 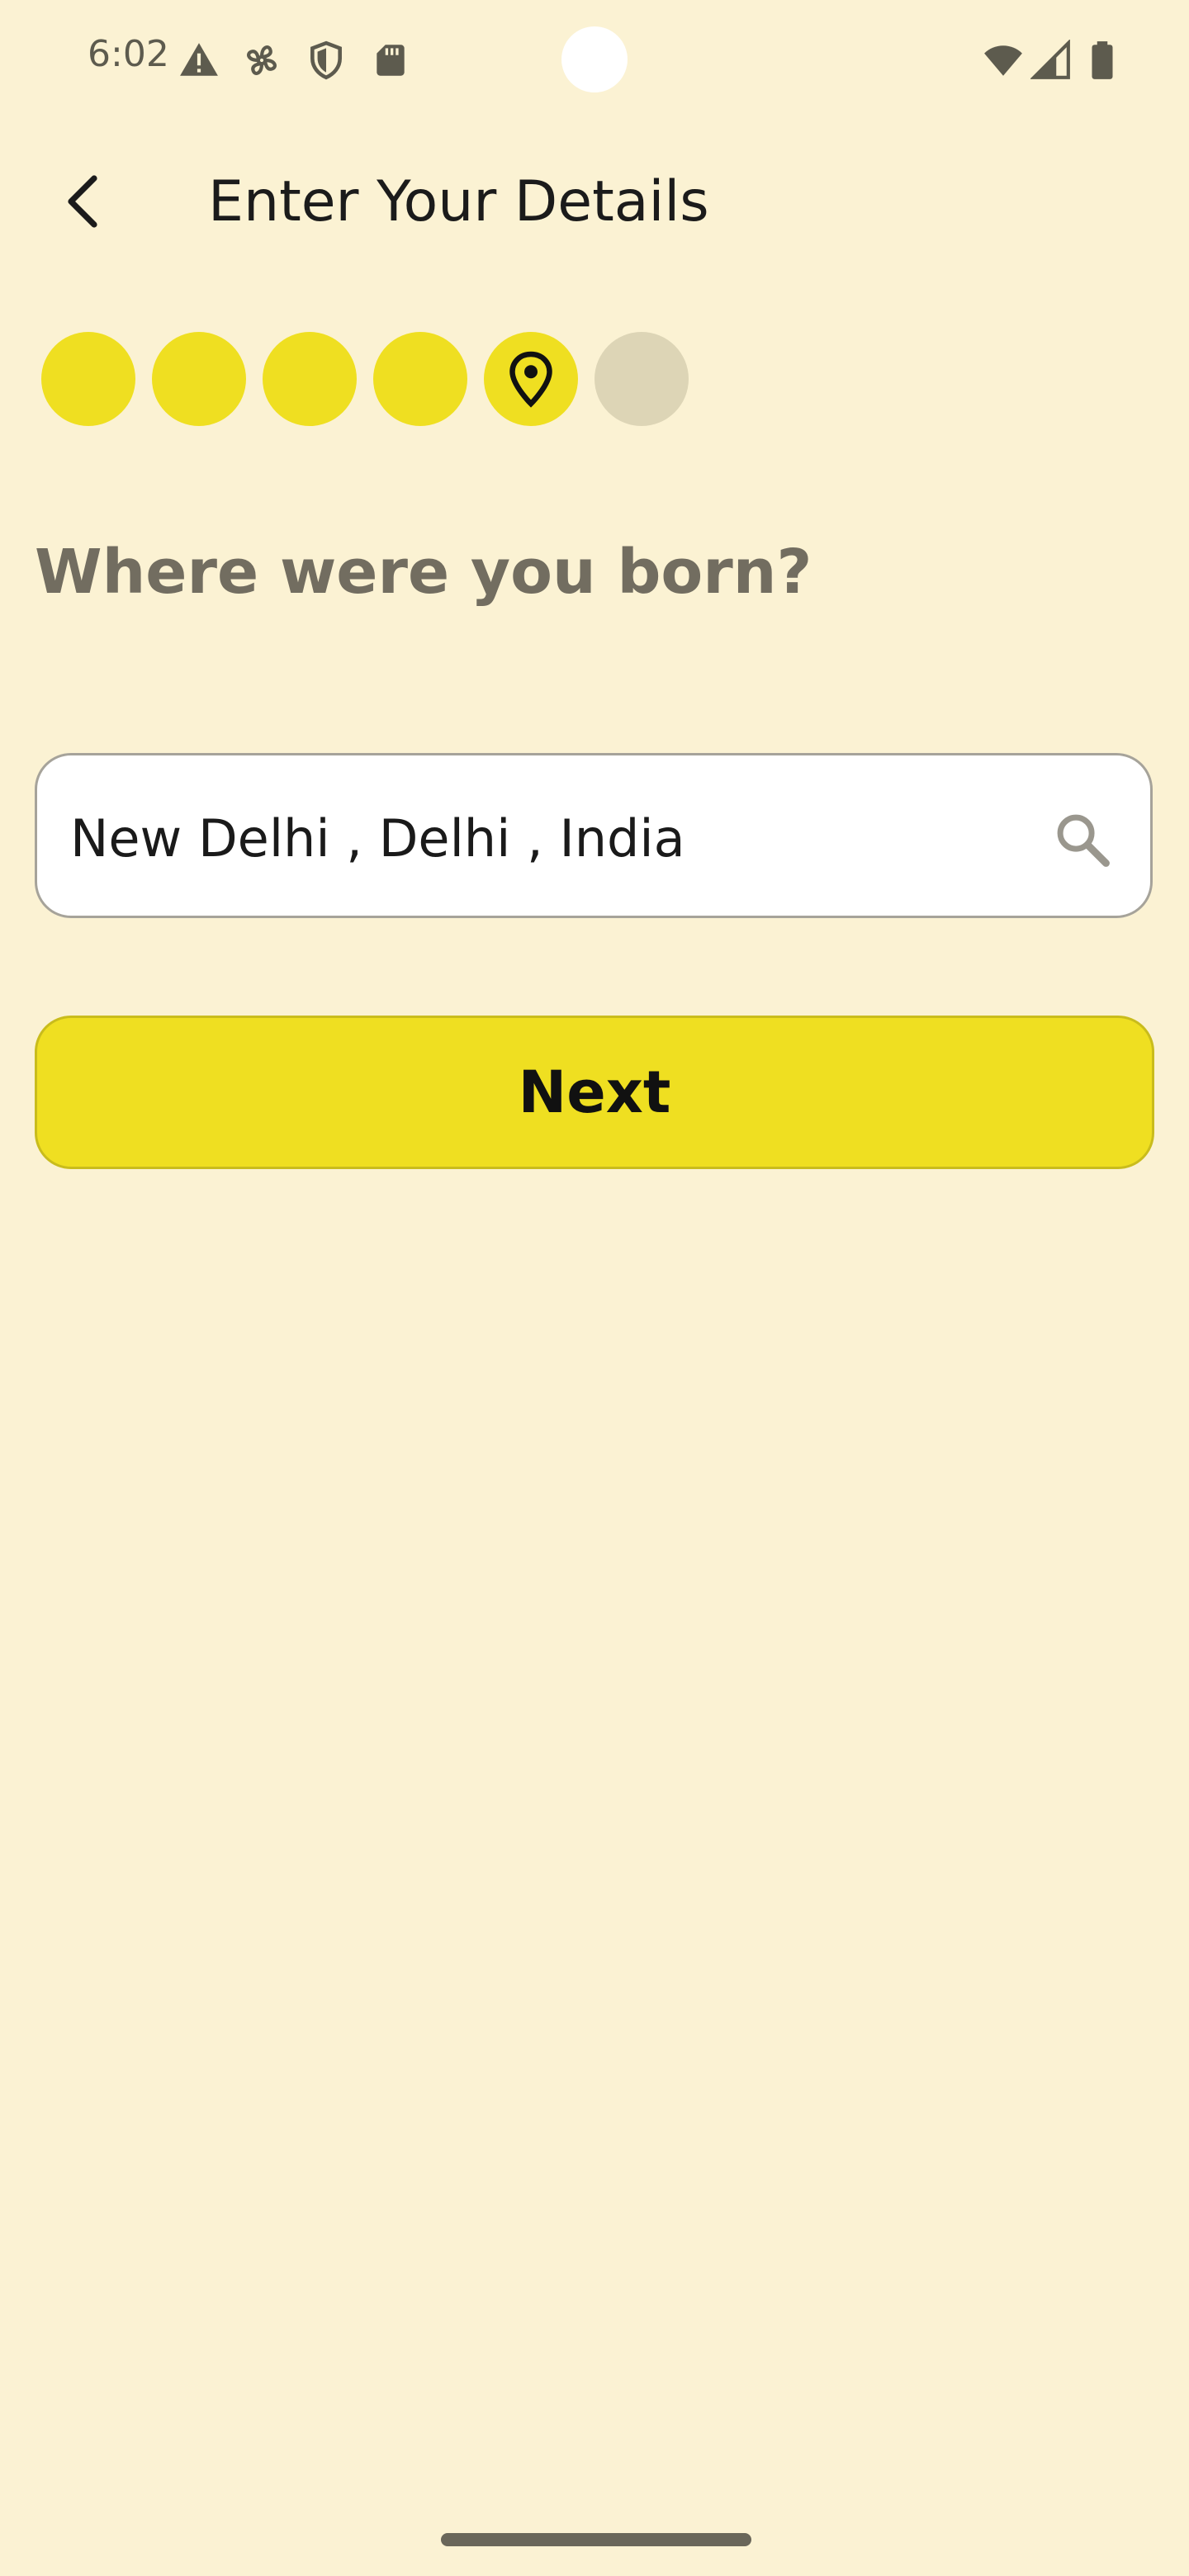 I want to click on status-bar: 6:02, so click(x=594, y=62).